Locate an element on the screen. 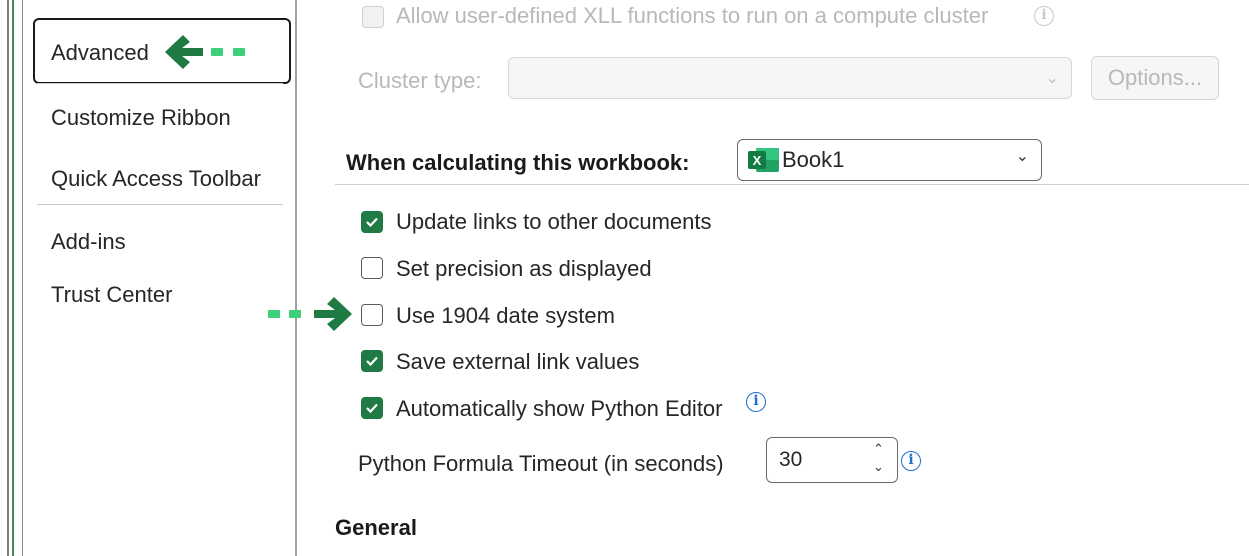  stepper-down-icon: ⌄ is located at coordinates (878, 467).